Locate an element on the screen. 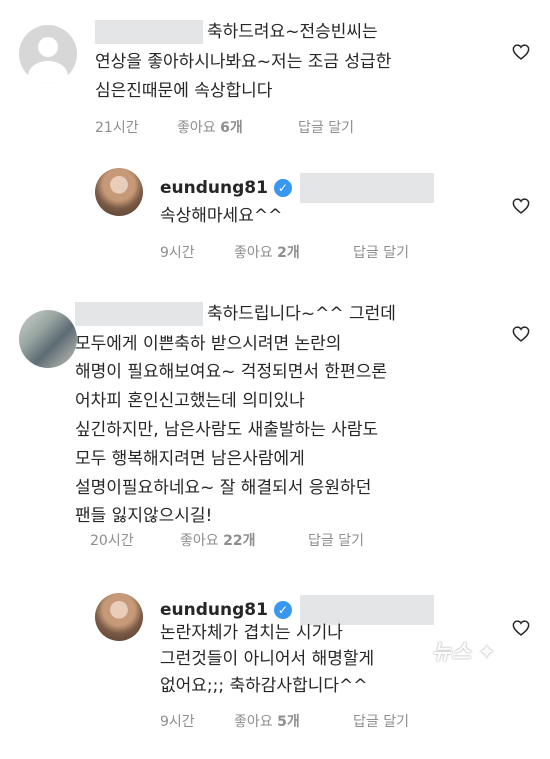 The image size is (550, 759). likes-count: 좋아요 5개 is located at coordinates (267, 721).